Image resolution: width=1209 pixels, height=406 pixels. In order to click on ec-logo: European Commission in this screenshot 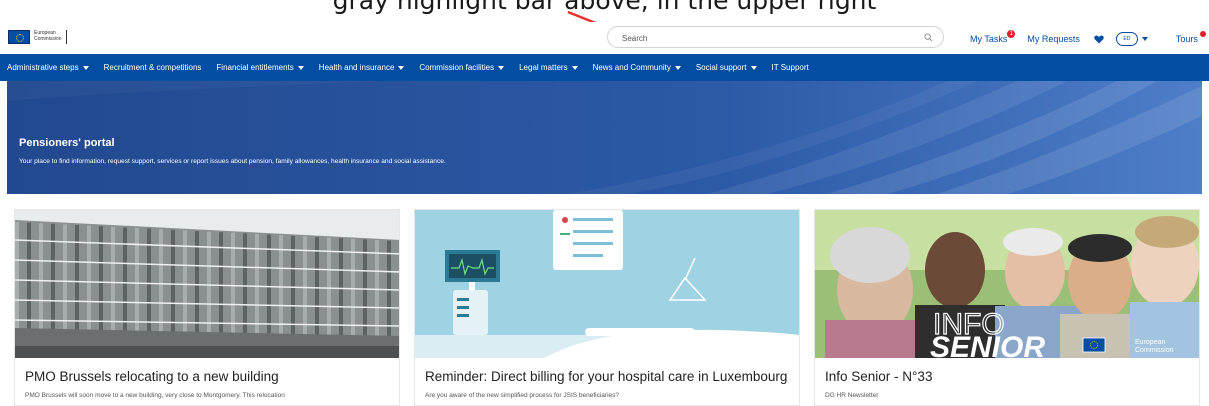, I will do `click(37, 37)`.